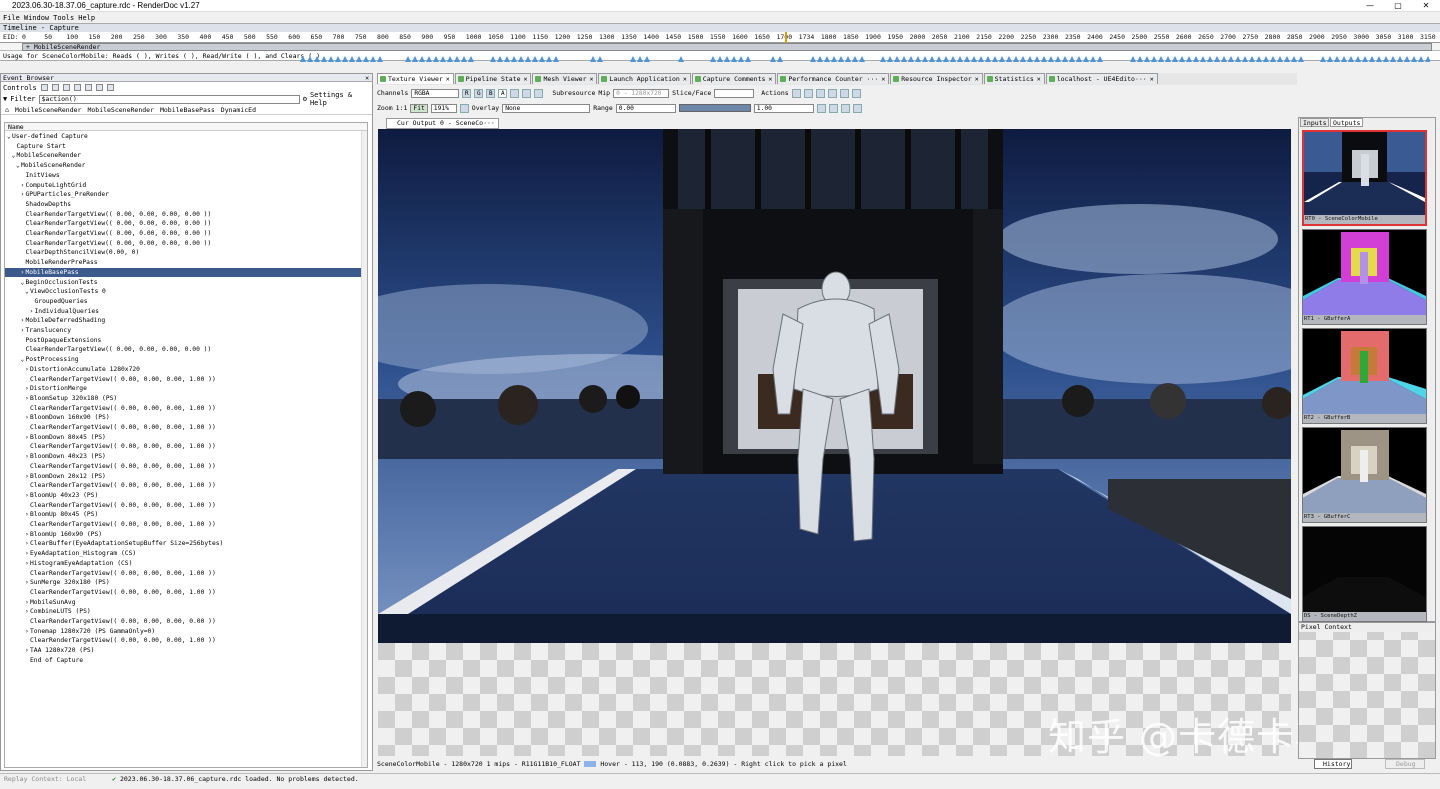  What do you see at coordinates (1101, 78) in the screenshot?
I see `tab-localhost: localhost - UE4Edito··· ✕` at bounding box center [1101, 78].